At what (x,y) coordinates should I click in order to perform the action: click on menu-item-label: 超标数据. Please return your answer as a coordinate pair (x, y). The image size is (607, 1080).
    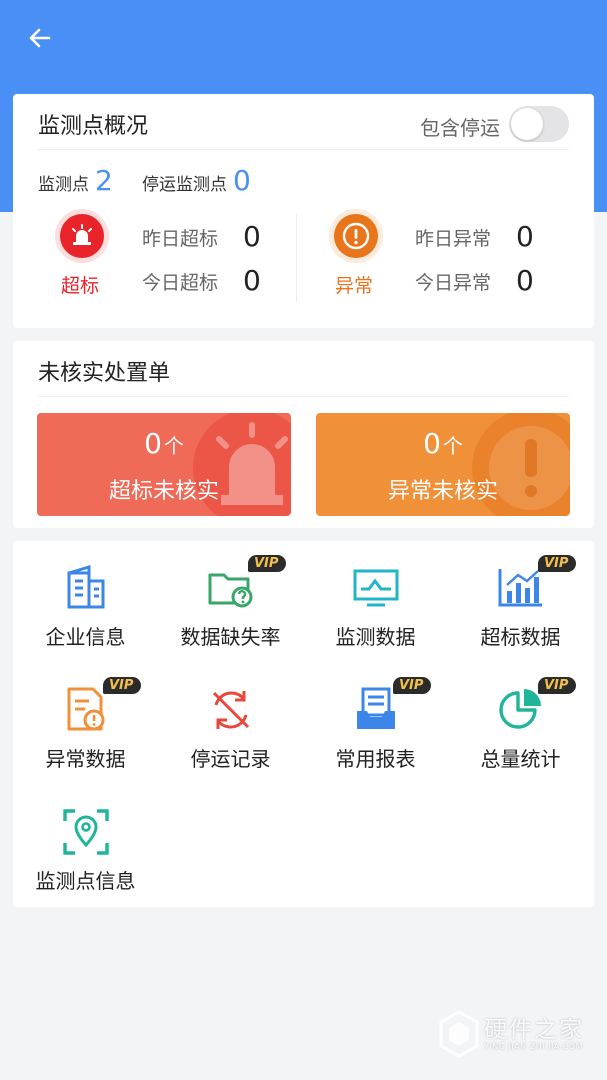
    Looking at the image, I should click on (520, 637).